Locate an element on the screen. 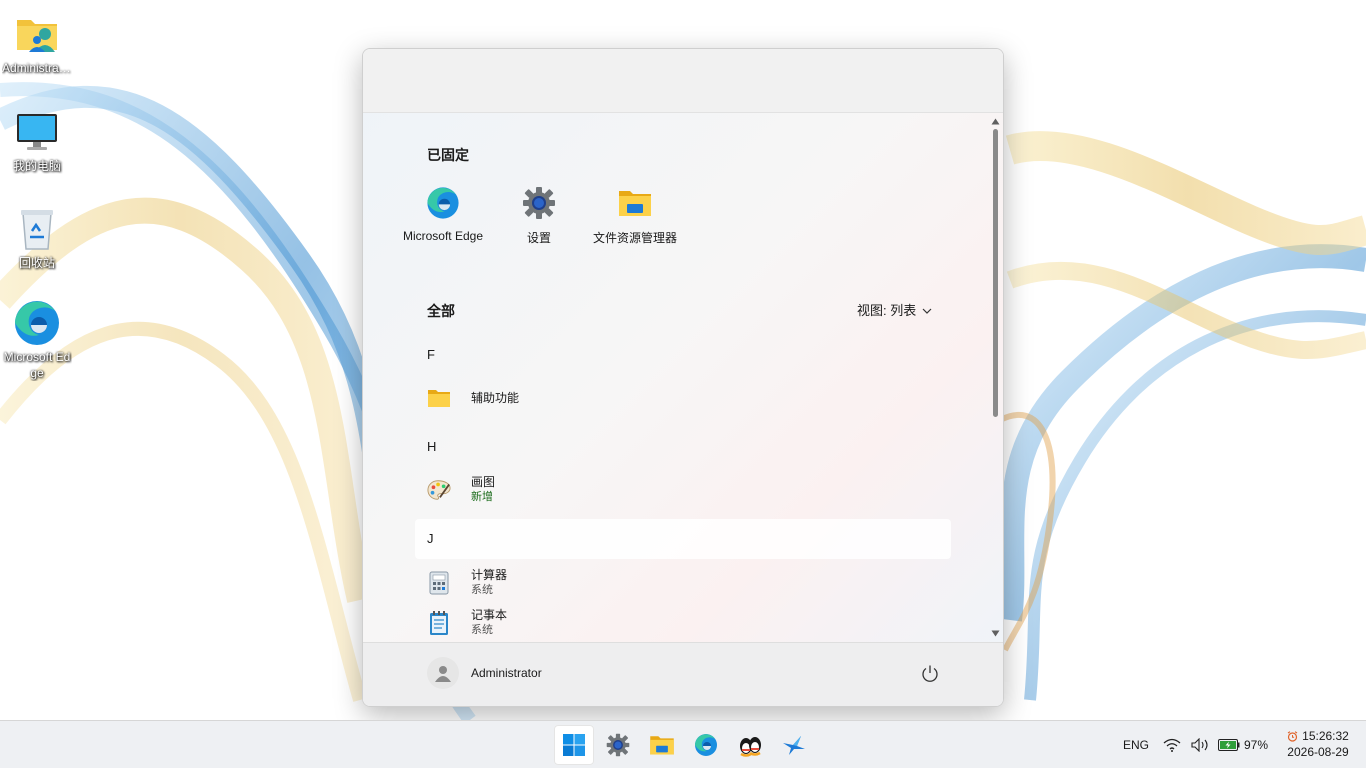 The image size is (1366, 768). desktop-icon-label: Microsoft Edge is located at coordinates (37, 365).